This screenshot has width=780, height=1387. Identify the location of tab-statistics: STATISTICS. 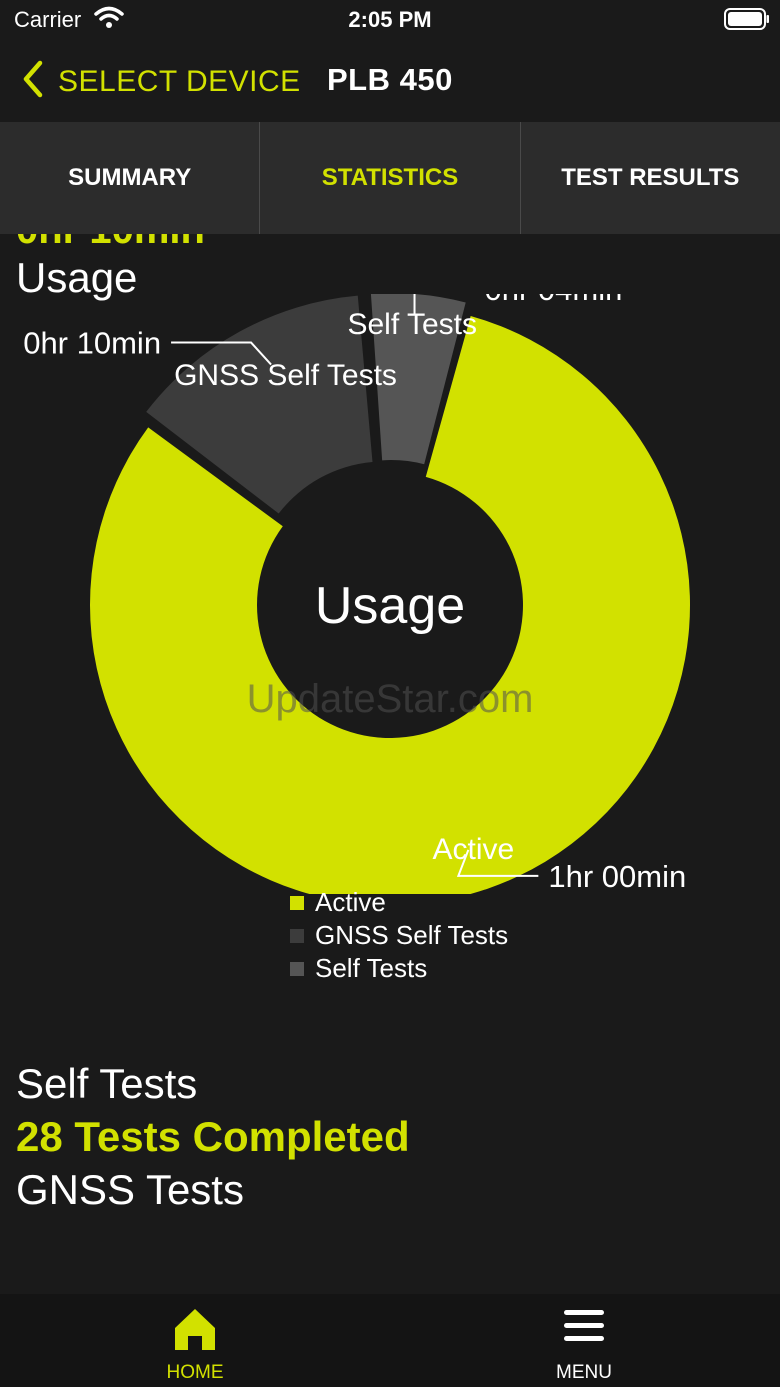
(390, 178).